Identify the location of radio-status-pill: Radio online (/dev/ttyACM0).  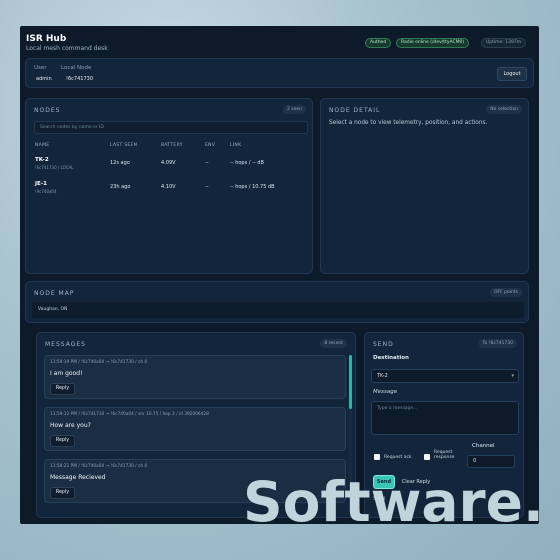
(433, 43).